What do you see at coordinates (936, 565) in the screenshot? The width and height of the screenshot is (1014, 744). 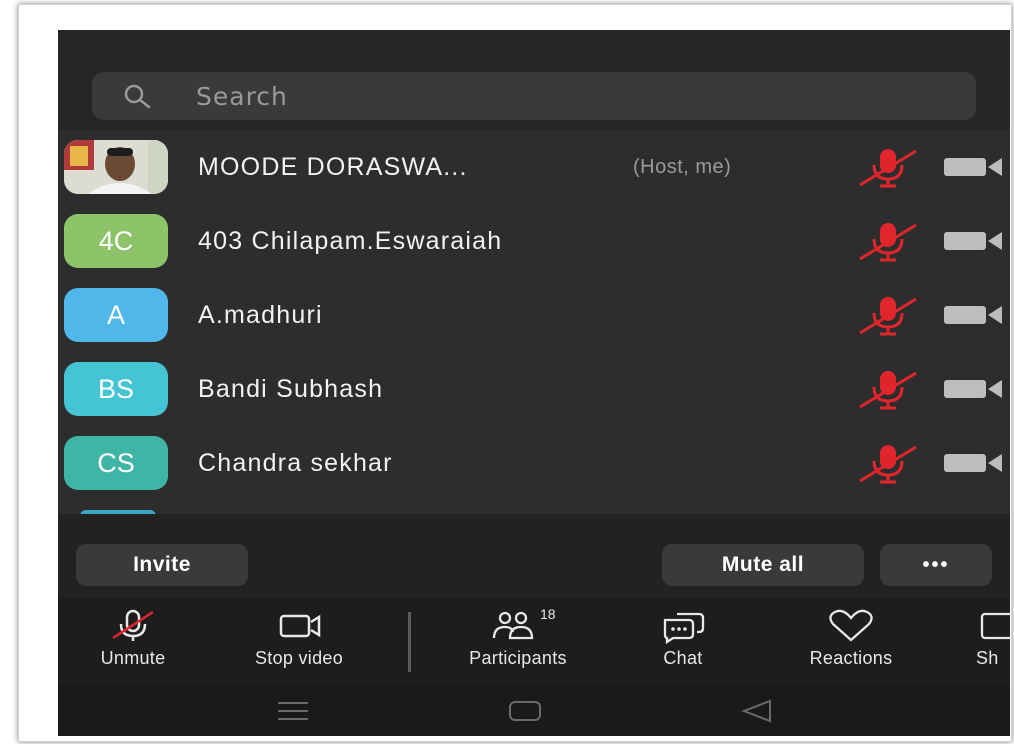 I see `more-options-button: •••` at bounding box center [936, 565].